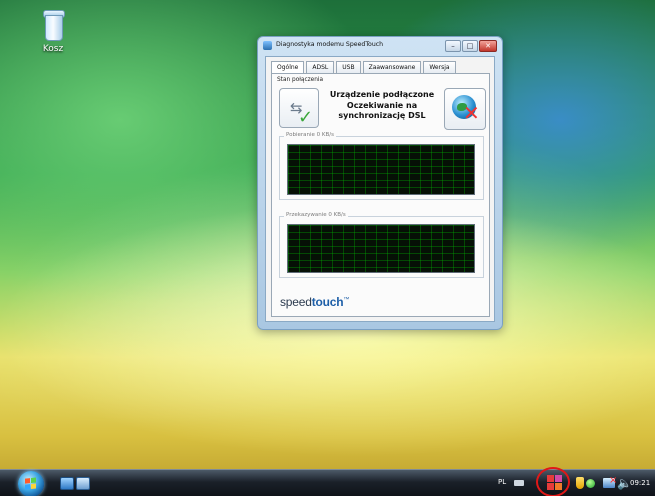 The image size is (655, 496). Describe the element at coordinates (300, 80) in the screenshot. I see `connection-status-caption: Stan połączenia` at that location.